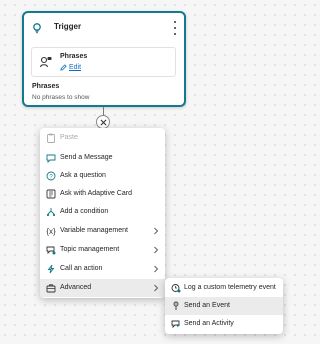 Image resolution: width=320 pixels, height=344 pixels. What do you see at coordinates (90, 249) in the screenshot?
I see `menu-item-label: Topic management` at bounding box center [90, 249].